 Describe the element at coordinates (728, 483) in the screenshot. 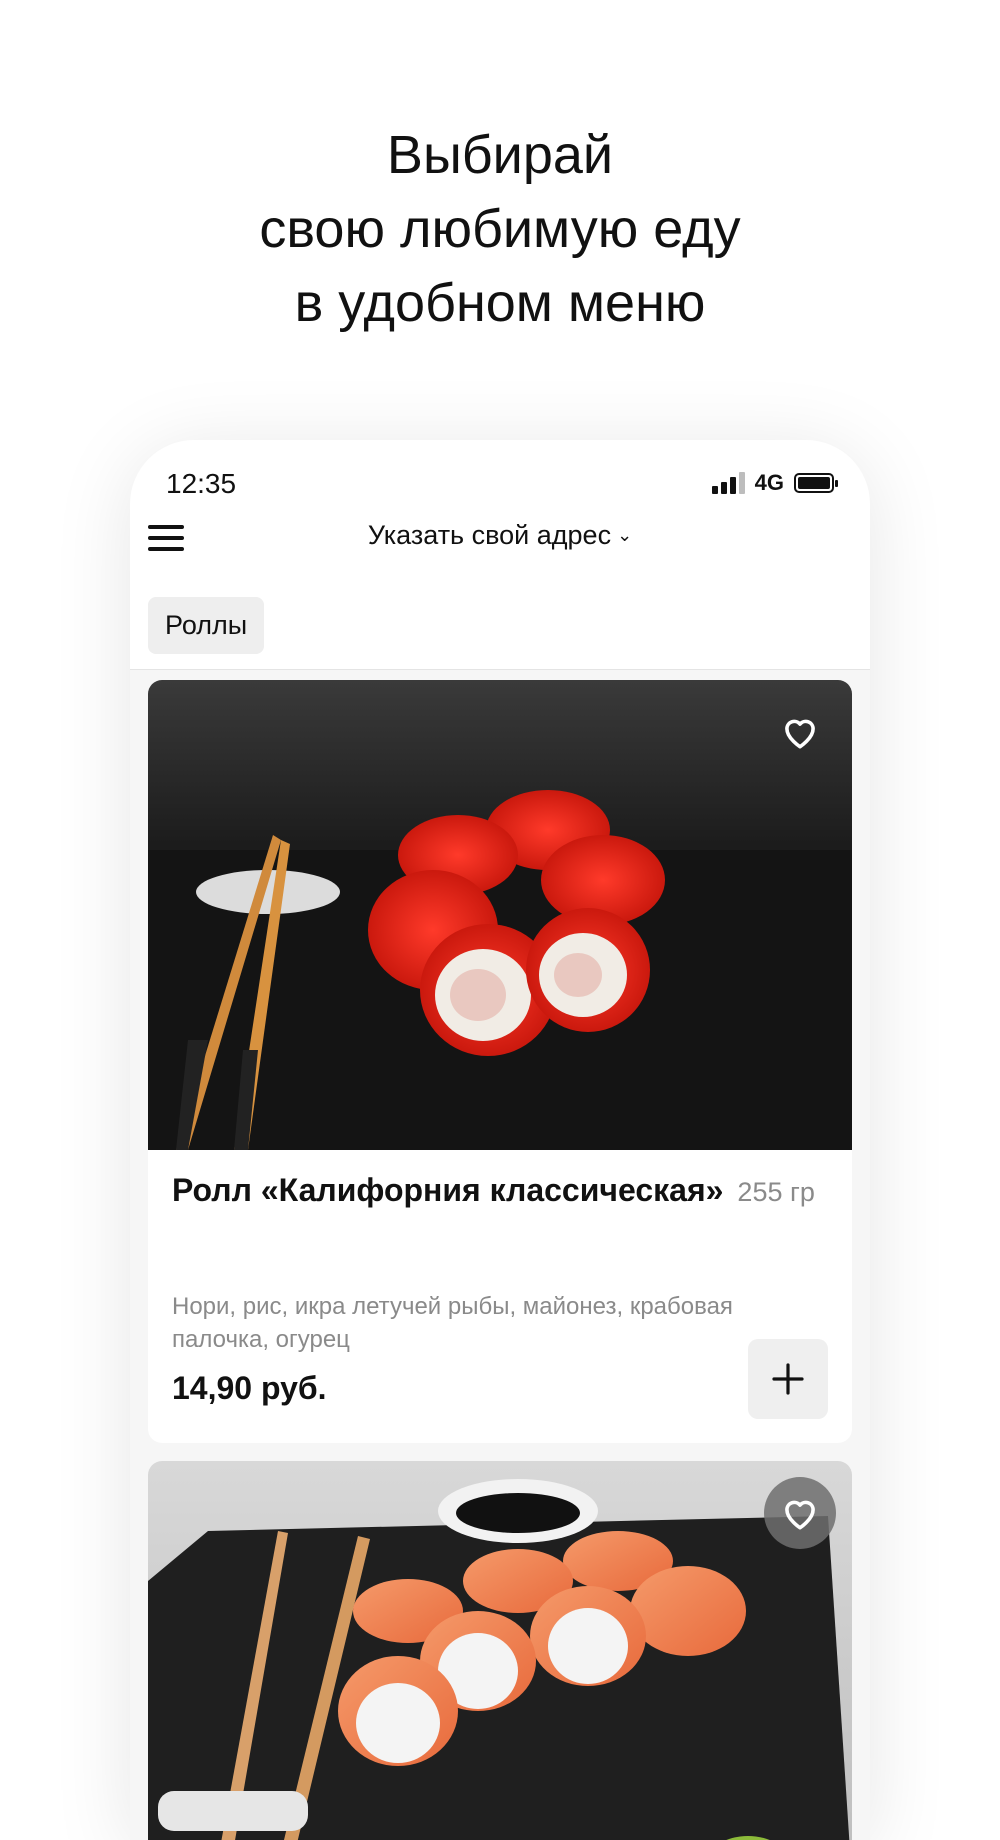

I see `signal-icon` at that location.